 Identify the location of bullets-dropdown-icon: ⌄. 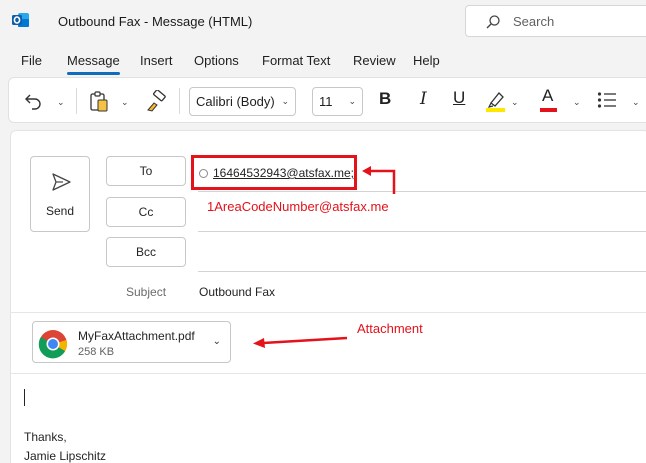
(636, 102).